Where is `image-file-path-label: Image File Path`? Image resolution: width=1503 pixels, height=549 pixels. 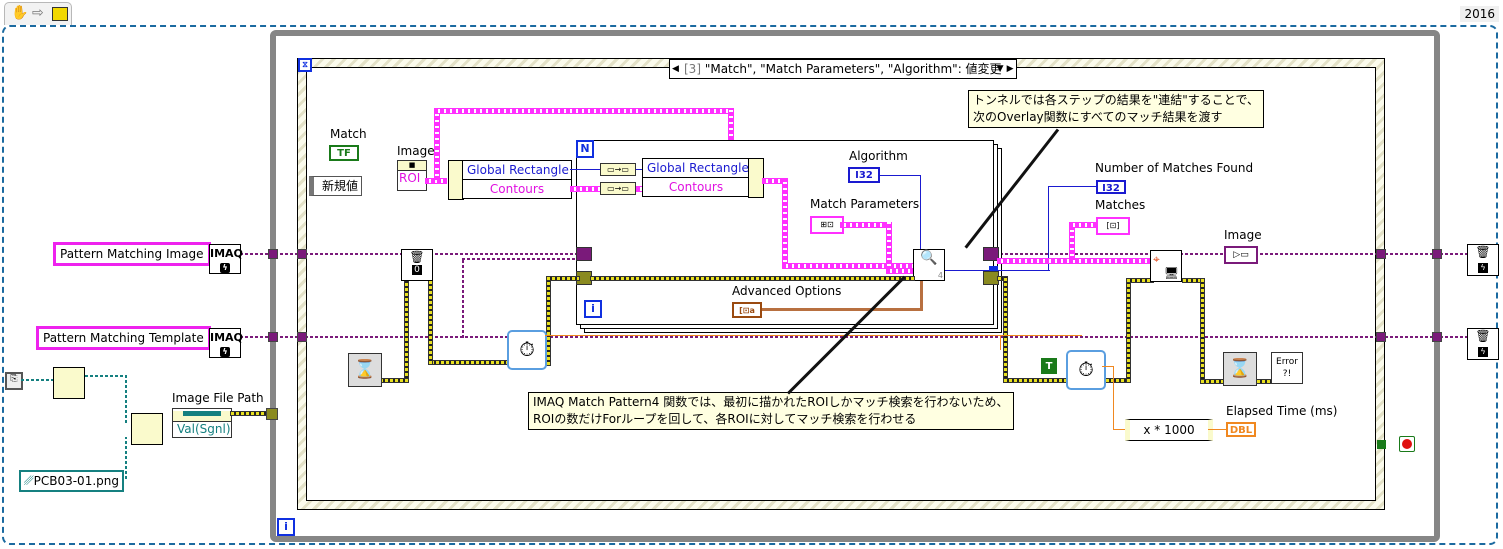 image-file-path-label: Image File Path is located at coordinates (218, 398).